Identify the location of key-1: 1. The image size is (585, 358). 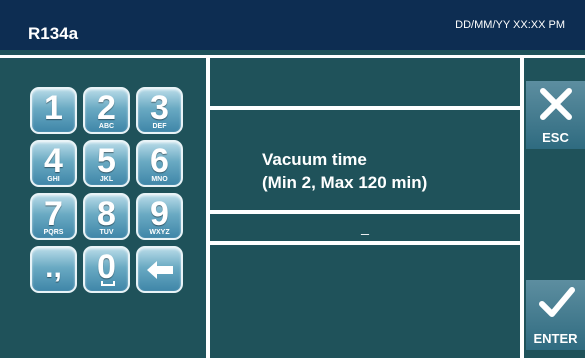
(53, 110).